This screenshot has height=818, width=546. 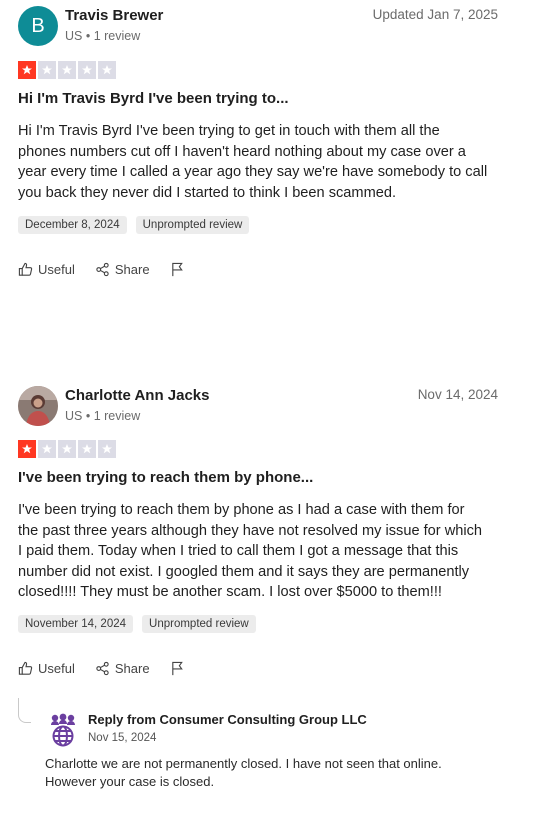 What do you see at coordinates (63, 730) in the screenshot?
I see `company-logo-icon` at bounding box center [63, 730].